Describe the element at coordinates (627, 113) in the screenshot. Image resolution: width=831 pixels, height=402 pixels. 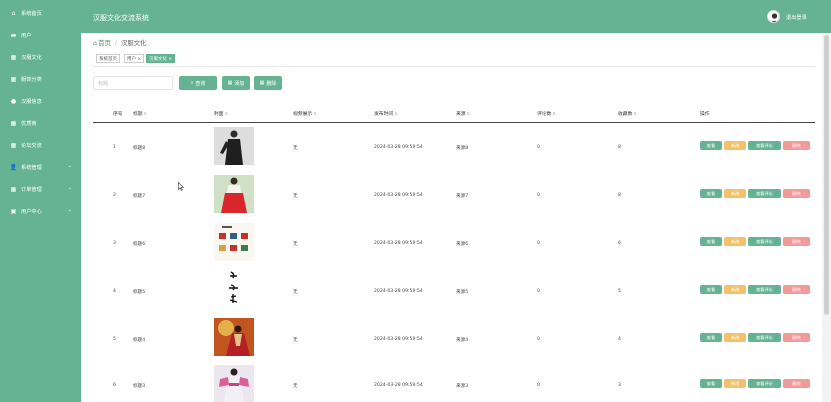
I see `col-header-favorites: 收藏数⇅` at that location.